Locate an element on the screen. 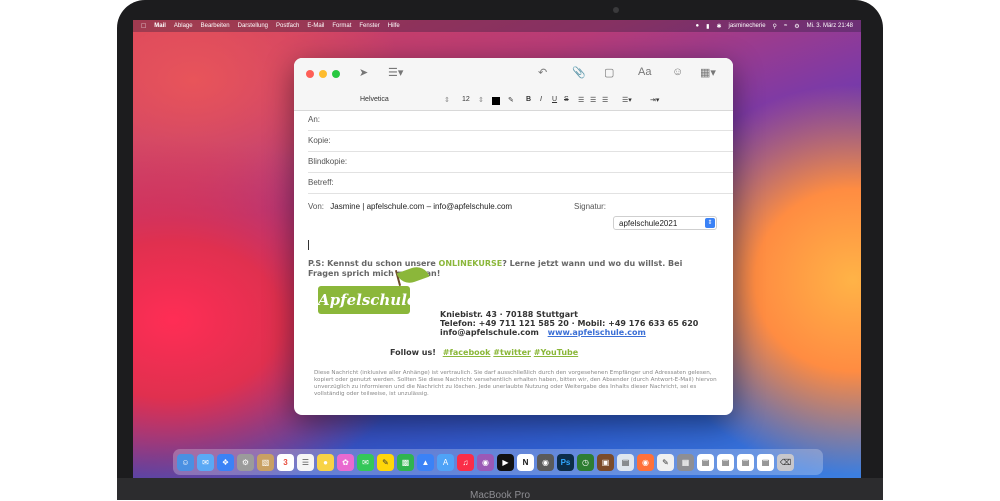  laptop-base: MacBook Pro is located at coordinates (500, 489).